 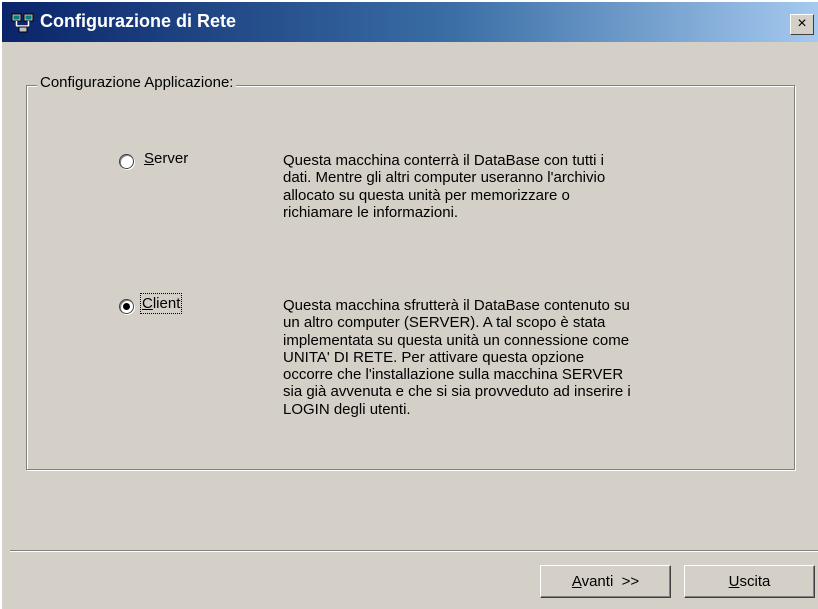 What do you see at coordinates (576, 581) in the screenshot?
I see `next-mnemonic: A` at bounding box center [576, 581].